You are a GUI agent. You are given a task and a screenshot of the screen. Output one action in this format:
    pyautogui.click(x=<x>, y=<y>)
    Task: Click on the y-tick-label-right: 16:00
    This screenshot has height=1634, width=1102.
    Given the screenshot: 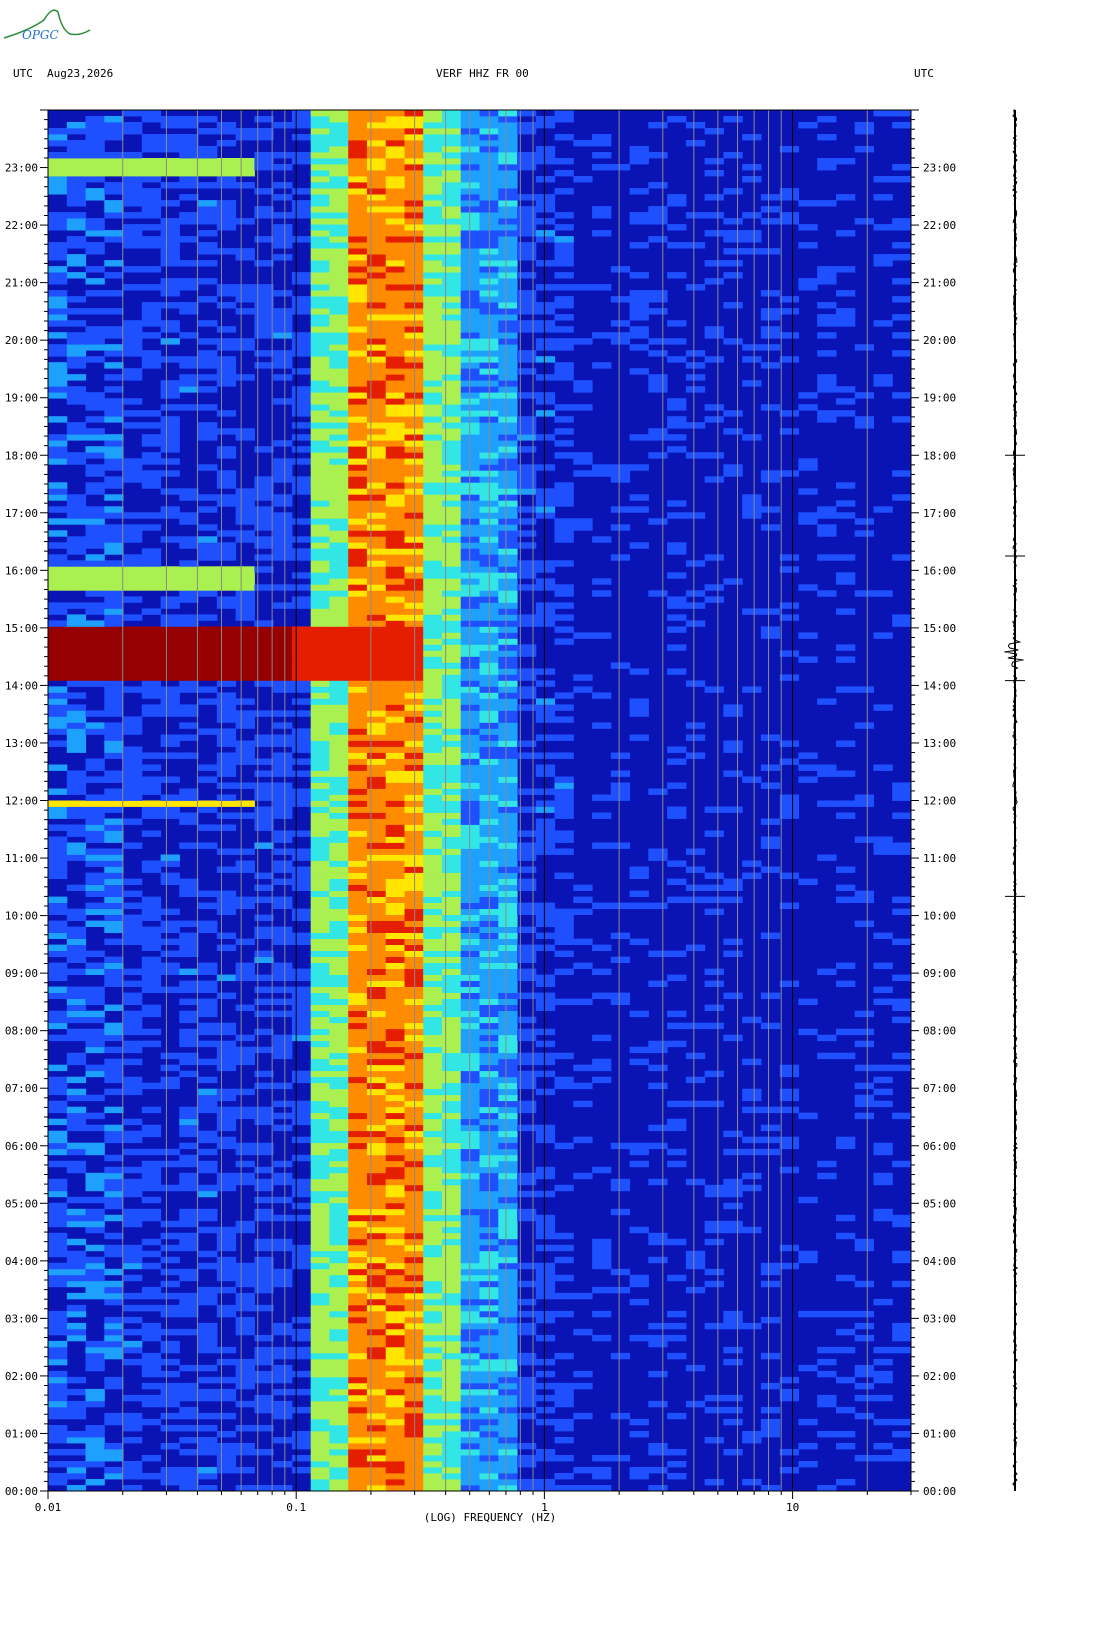 What is the action you would take?
    pyautogui.click(x=939, y=570)
    